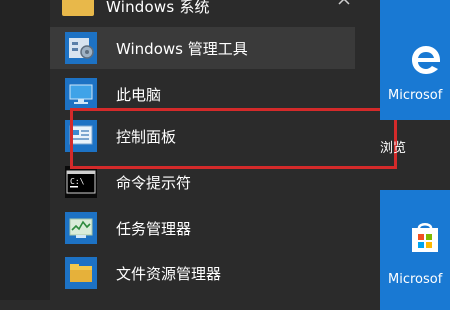 This screenshot has height=310, width=450. Describe the element at coordinates (154, 229) in the screenshot. I see `item-label: 任务管理器` at that location.